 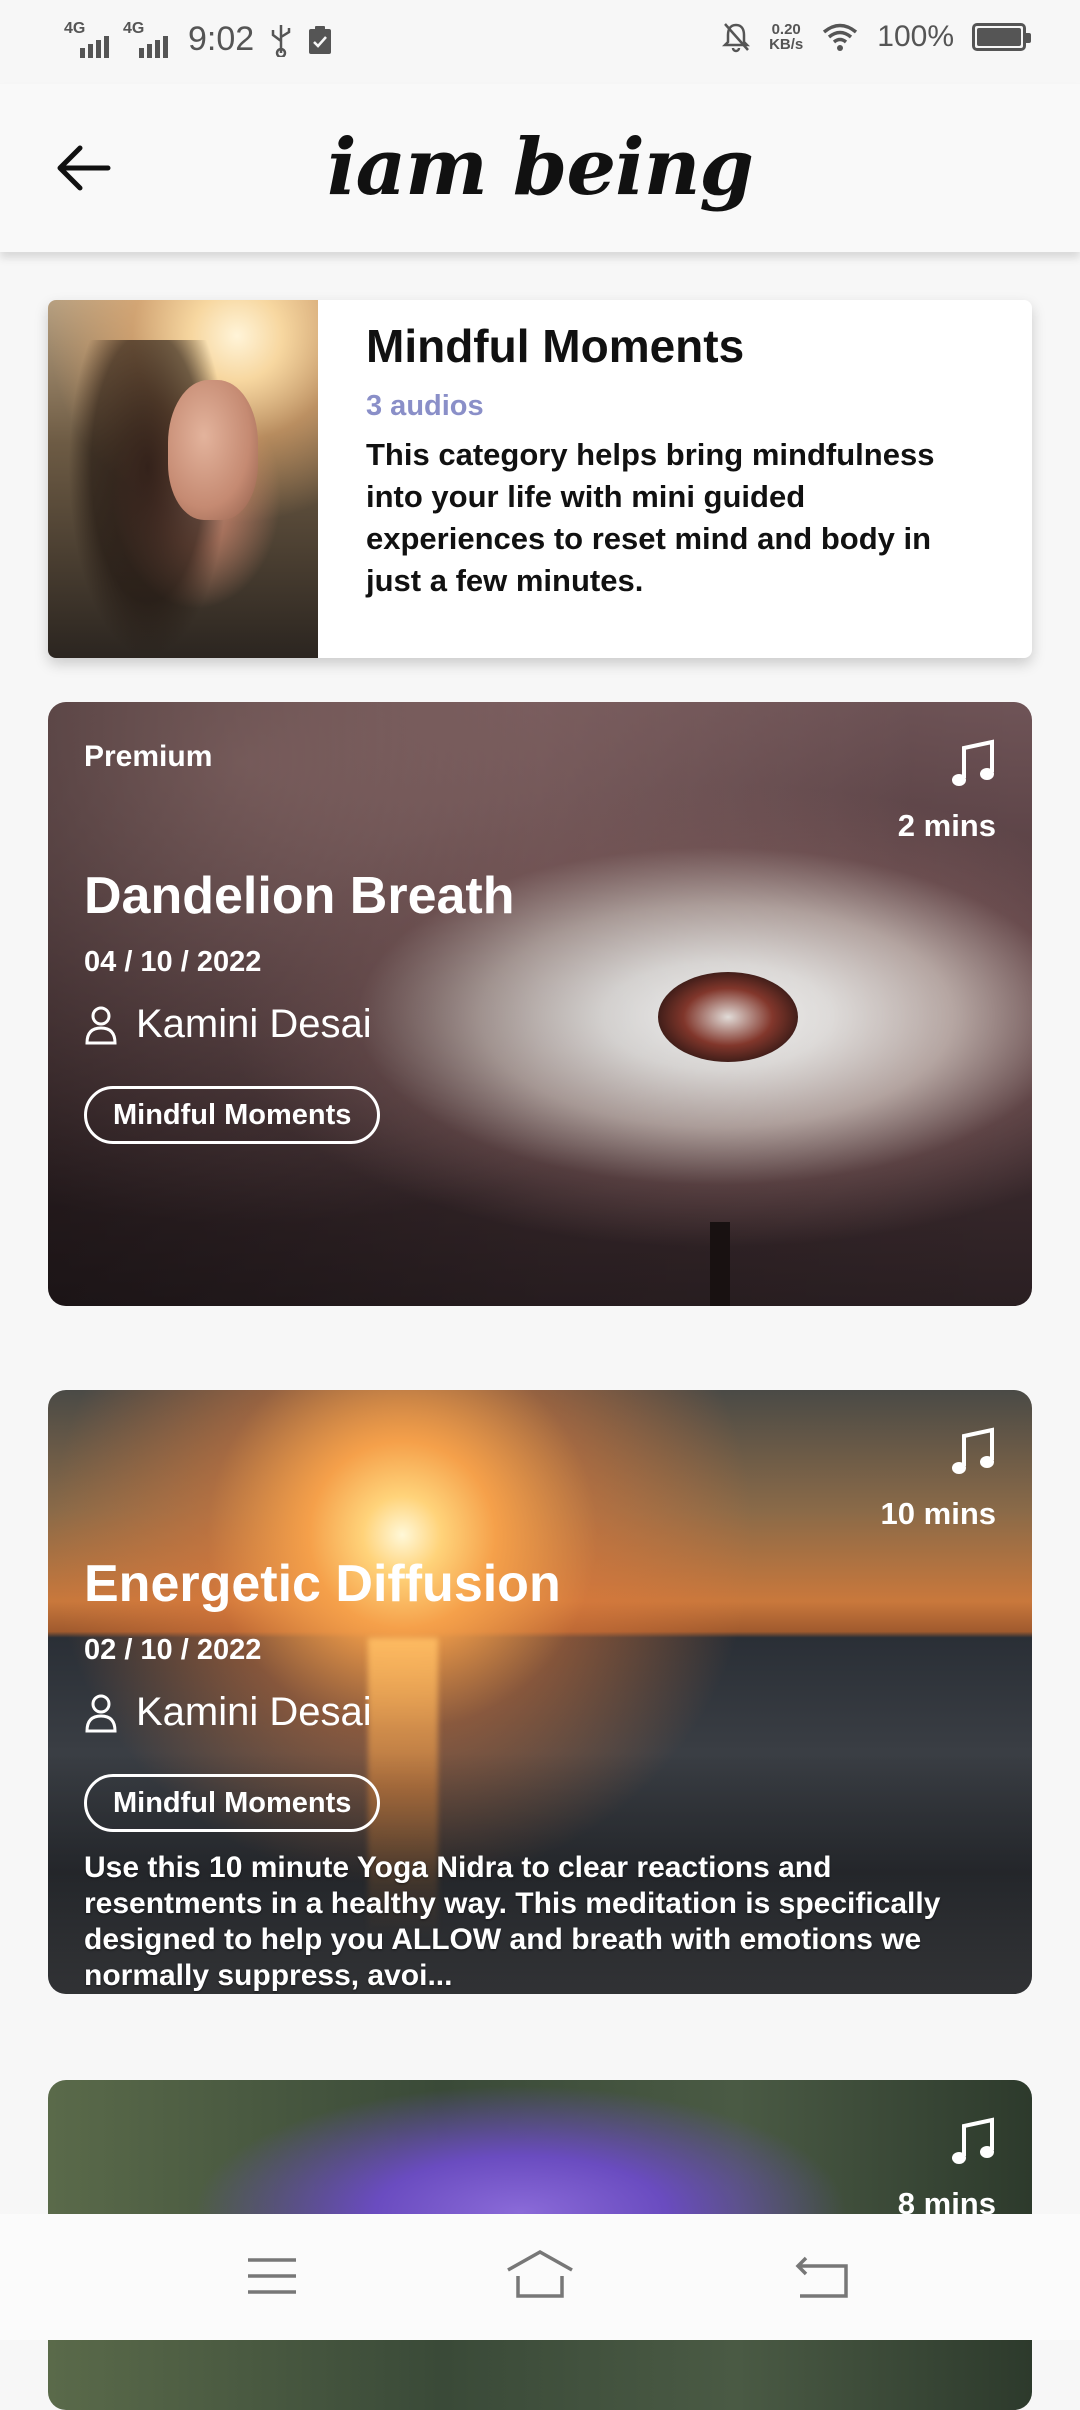 I want to click on clock: 9:02, so click(x=221, y=39).